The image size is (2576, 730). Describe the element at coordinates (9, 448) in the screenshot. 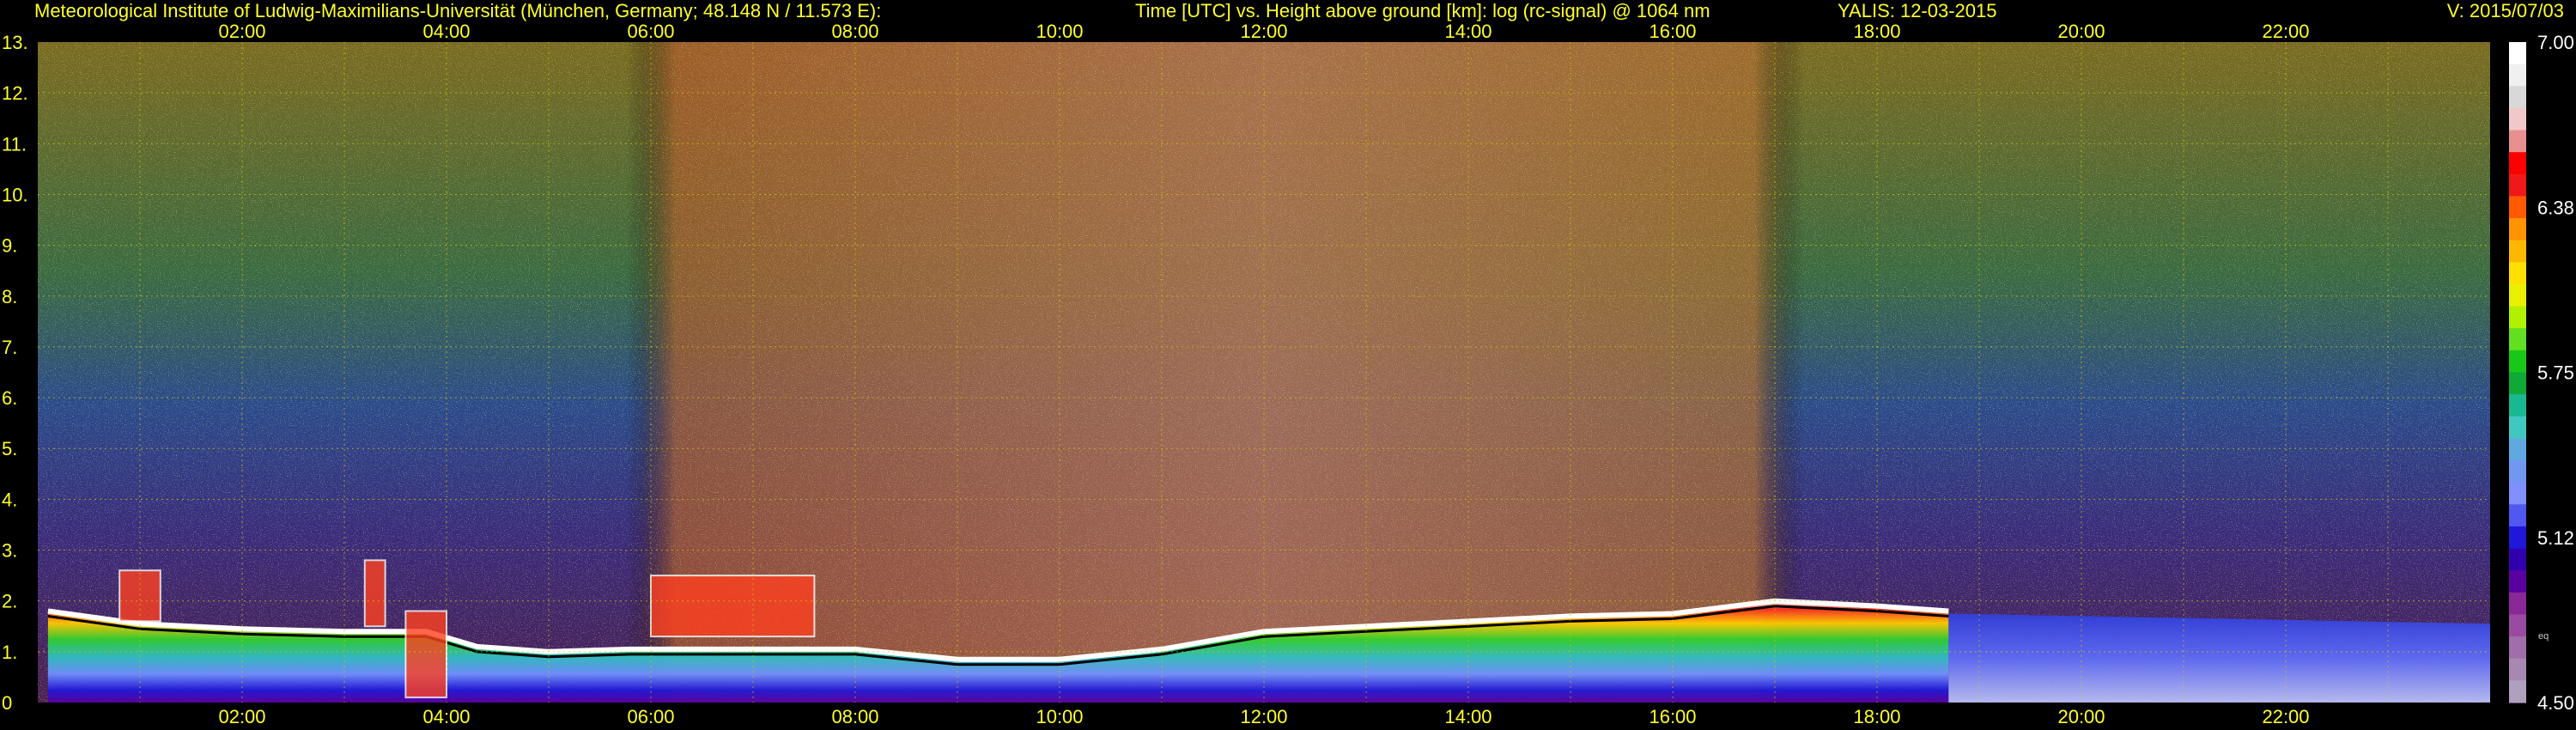

I see `y-tick-label: 5.` at that location.